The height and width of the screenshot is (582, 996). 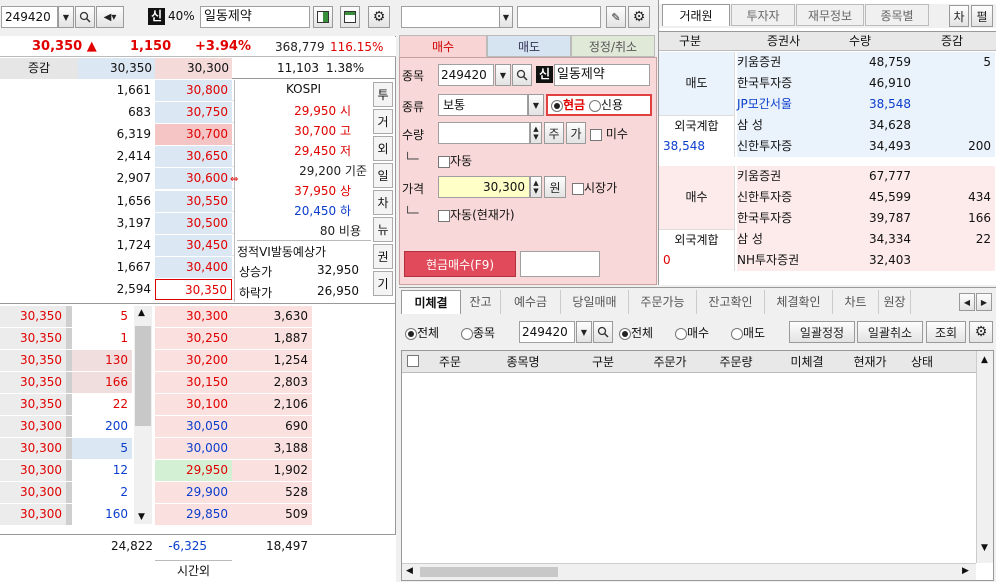 What do you see at coordinates (870, 362) in the screenshot?
I see `col-6: 현재가` at bounding box center [870, 362].